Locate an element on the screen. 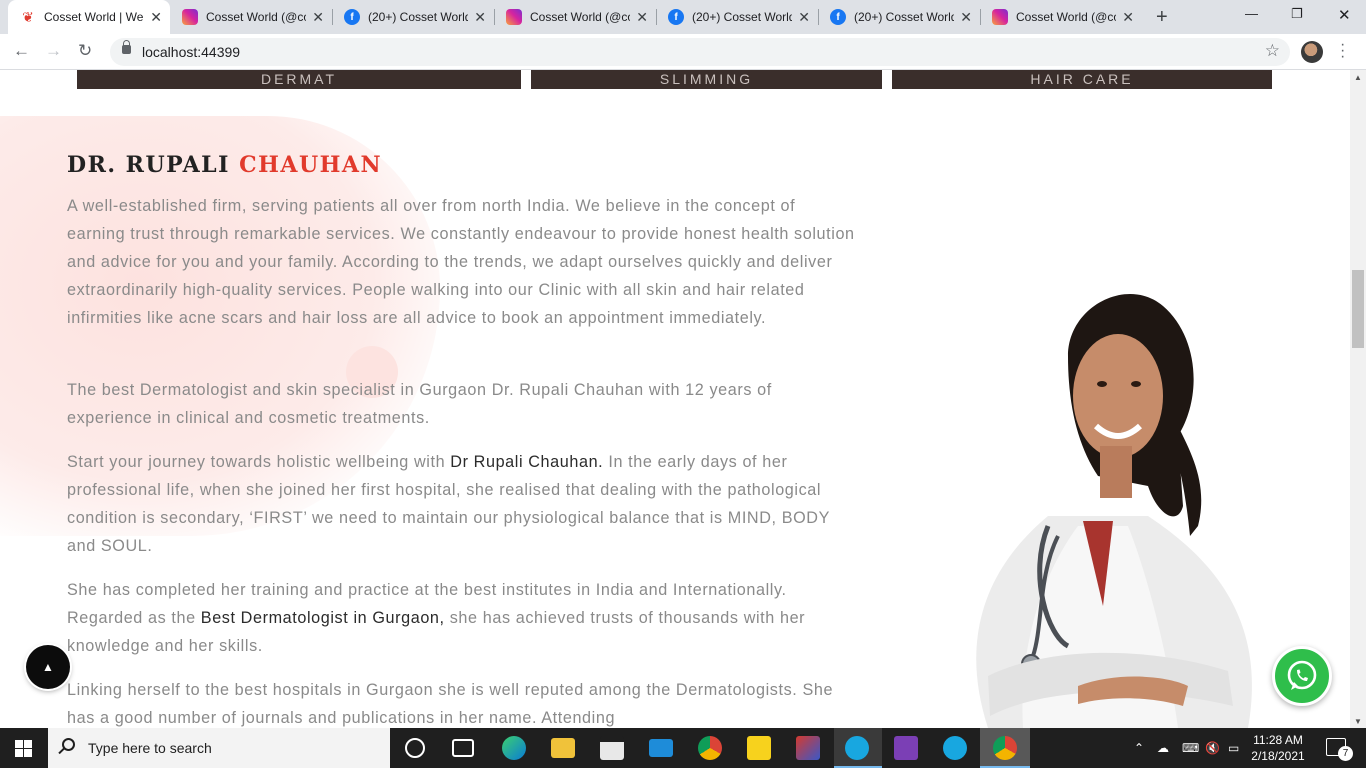  service-card-label: SLIMMING is located at coordinates (706, 79).